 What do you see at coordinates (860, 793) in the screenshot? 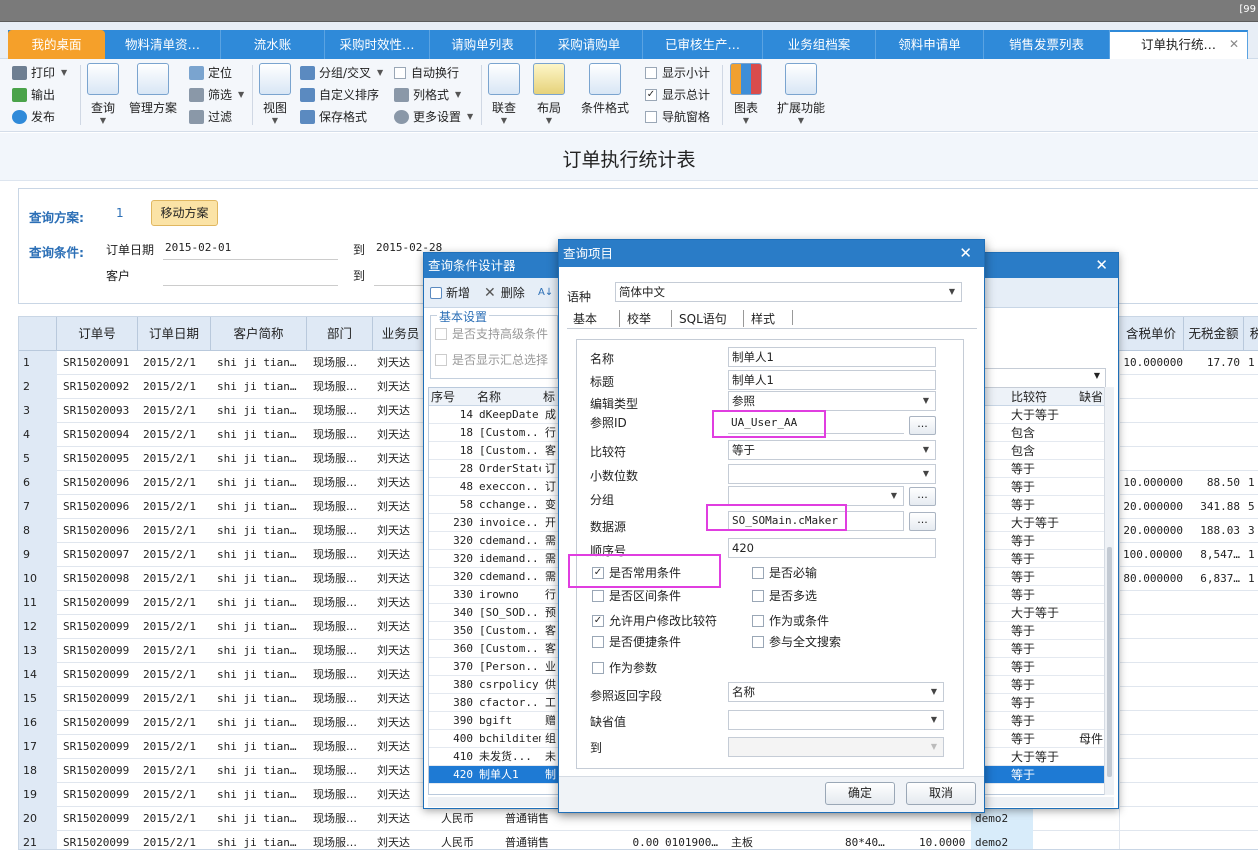
I see `ok-button: 确定` at bounding box center [860, 793].